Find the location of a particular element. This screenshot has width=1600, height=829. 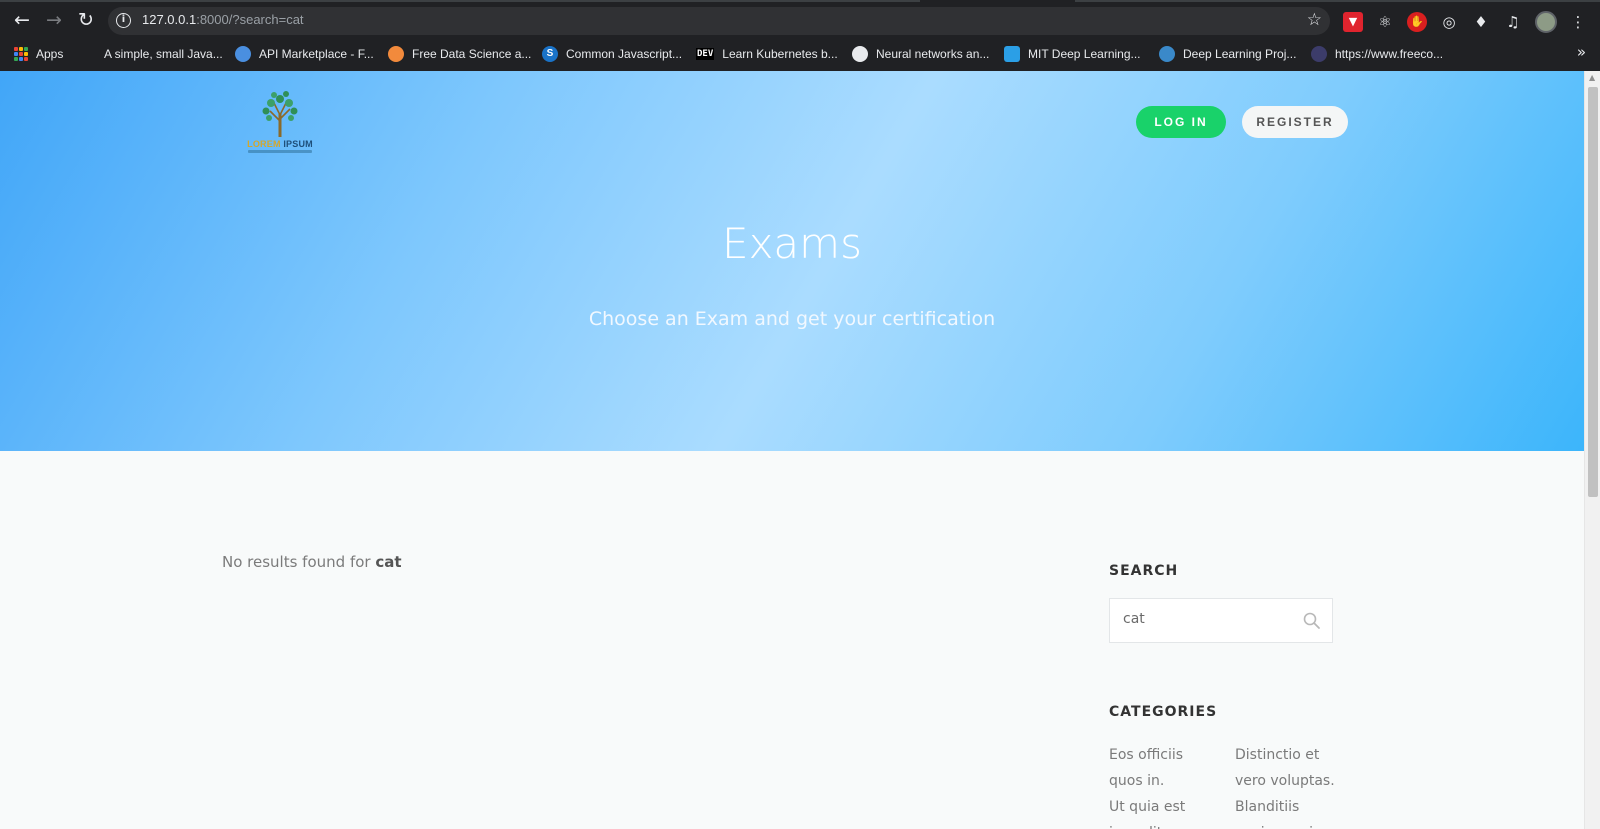

search-input-value: cat is located at coordinates (1134, 619).